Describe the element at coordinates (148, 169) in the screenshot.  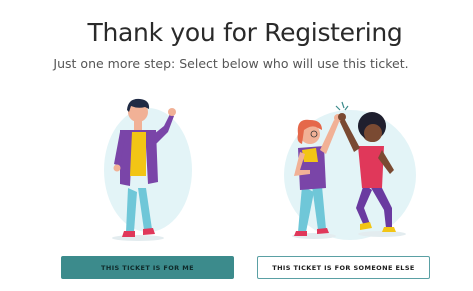
I see `person-waving-illustration` at that location.